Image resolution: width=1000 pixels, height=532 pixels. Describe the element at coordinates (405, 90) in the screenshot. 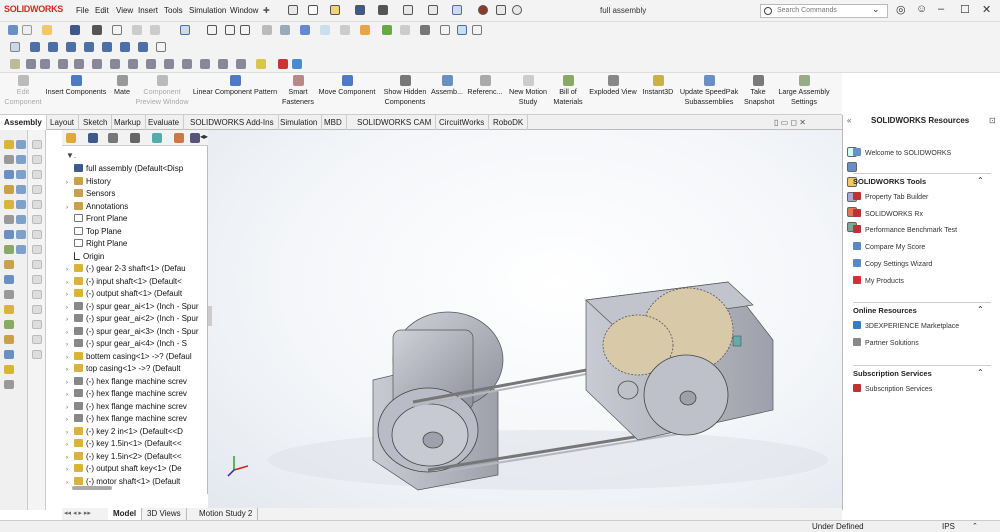

I see `command-show-hidden-components: Show Hidden Components` at that location.